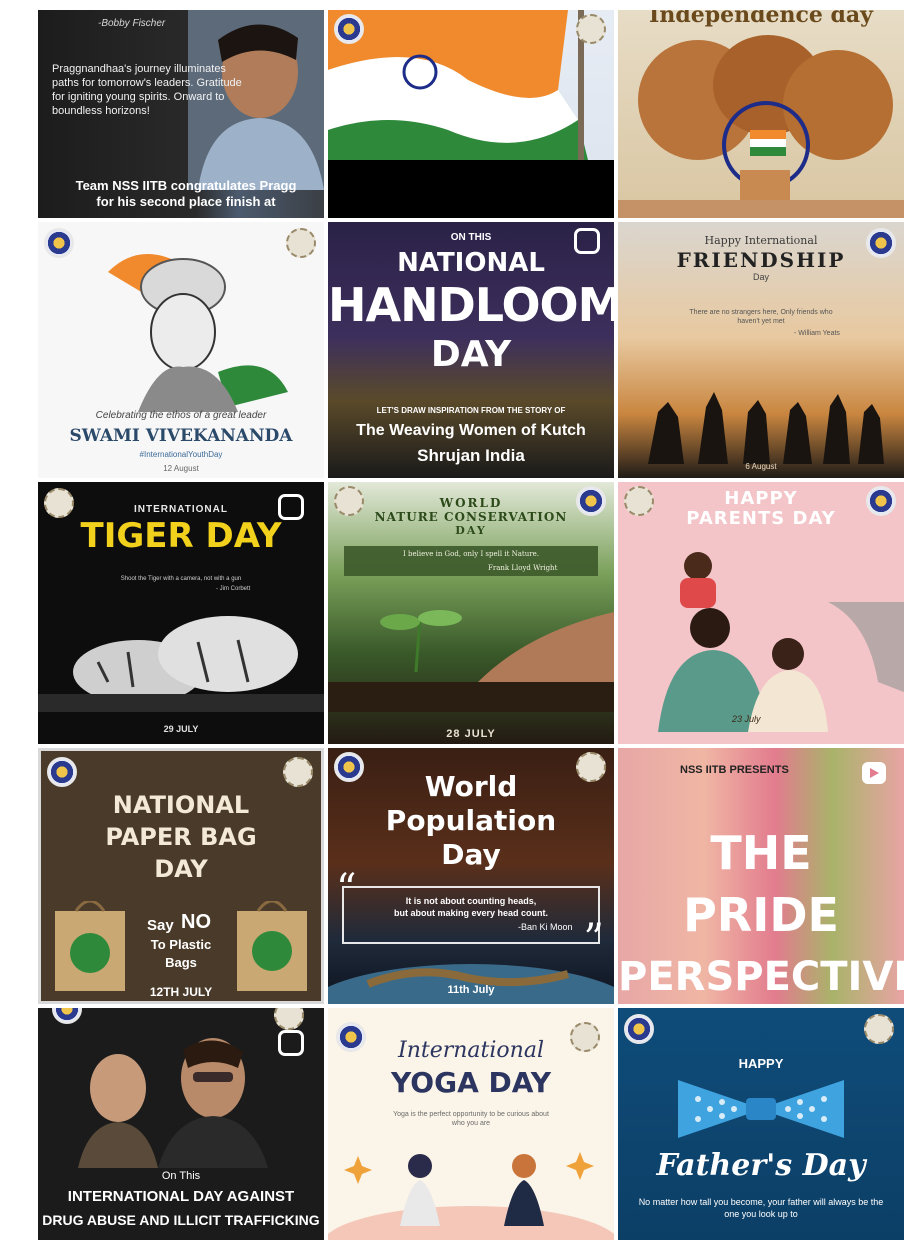 This screenshot has width=922, height=1242. I want to click on post-story2: Shrujan India, so click(471, 455).